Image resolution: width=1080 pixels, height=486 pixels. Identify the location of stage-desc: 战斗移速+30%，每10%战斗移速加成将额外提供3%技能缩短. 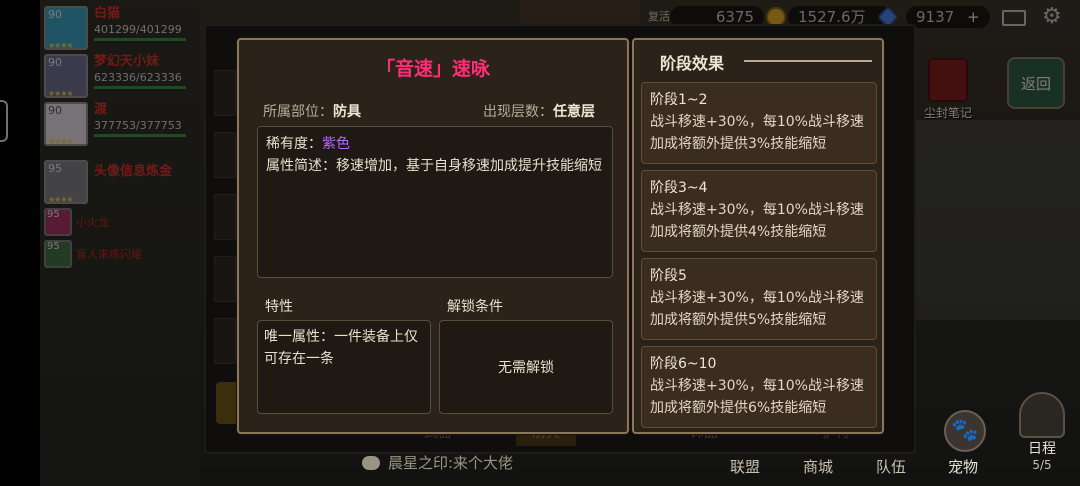
(757, 133).